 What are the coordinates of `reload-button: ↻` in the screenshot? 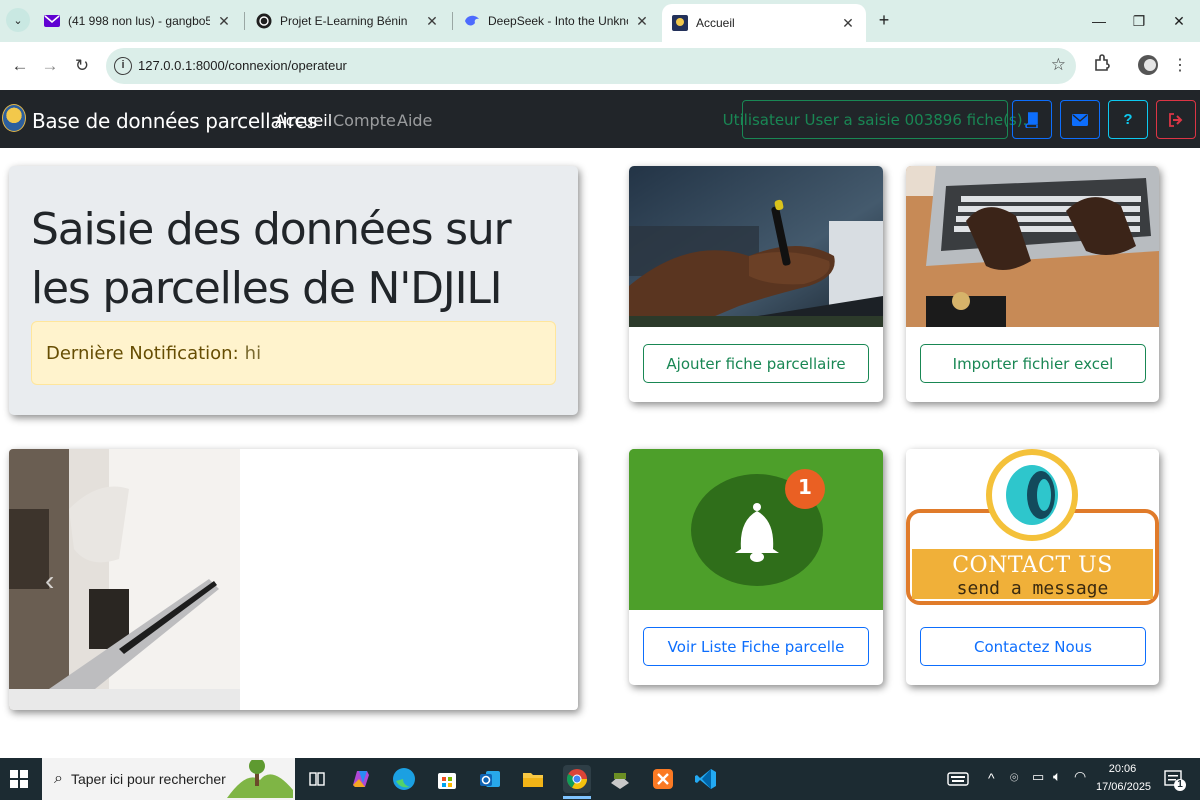 It's located at (82, 66).